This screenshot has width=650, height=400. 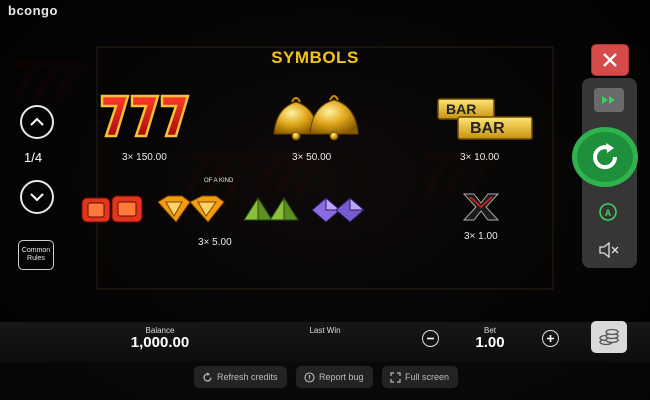 I want to click on bar-payout: 3× 10.00, so click(x=480, y=157).